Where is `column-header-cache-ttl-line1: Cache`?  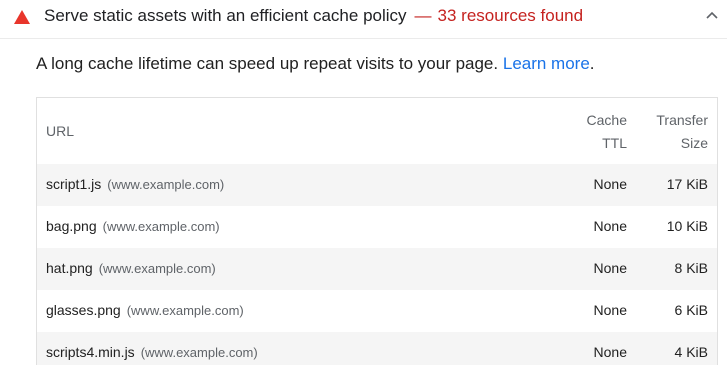
column-header-cache-ttl-line1: Cache is located at coordinates (606, 120).